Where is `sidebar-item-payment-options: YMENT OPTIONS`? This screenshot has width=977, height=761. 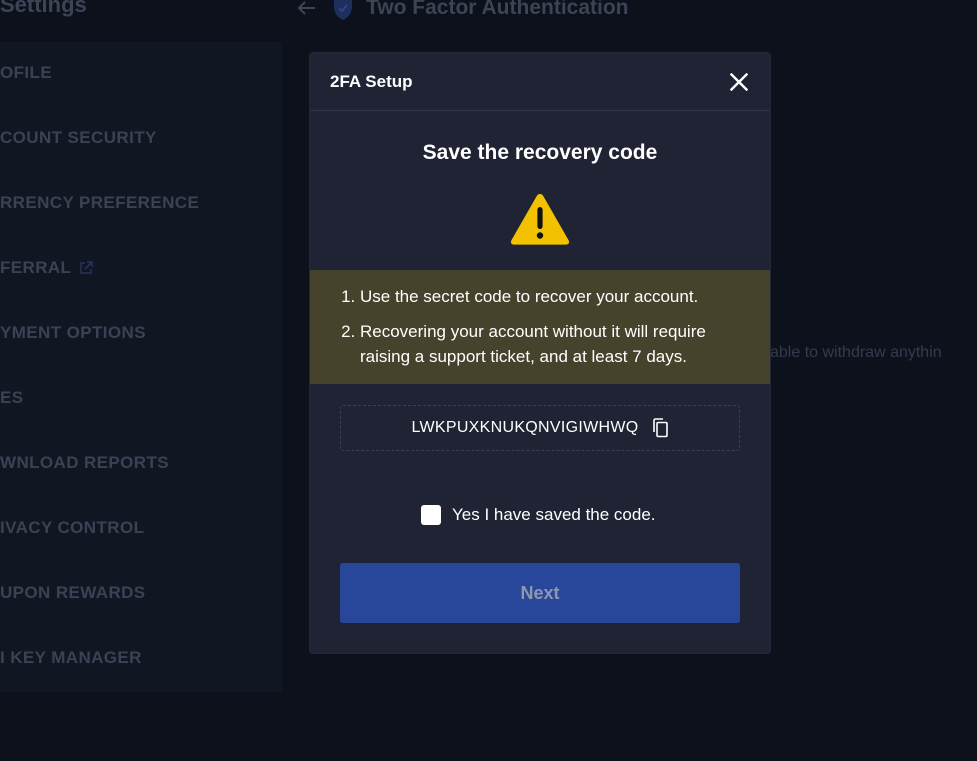
sidebar-item-payment-options: YMENT OPTIONS is located at coordinates (73, 333).